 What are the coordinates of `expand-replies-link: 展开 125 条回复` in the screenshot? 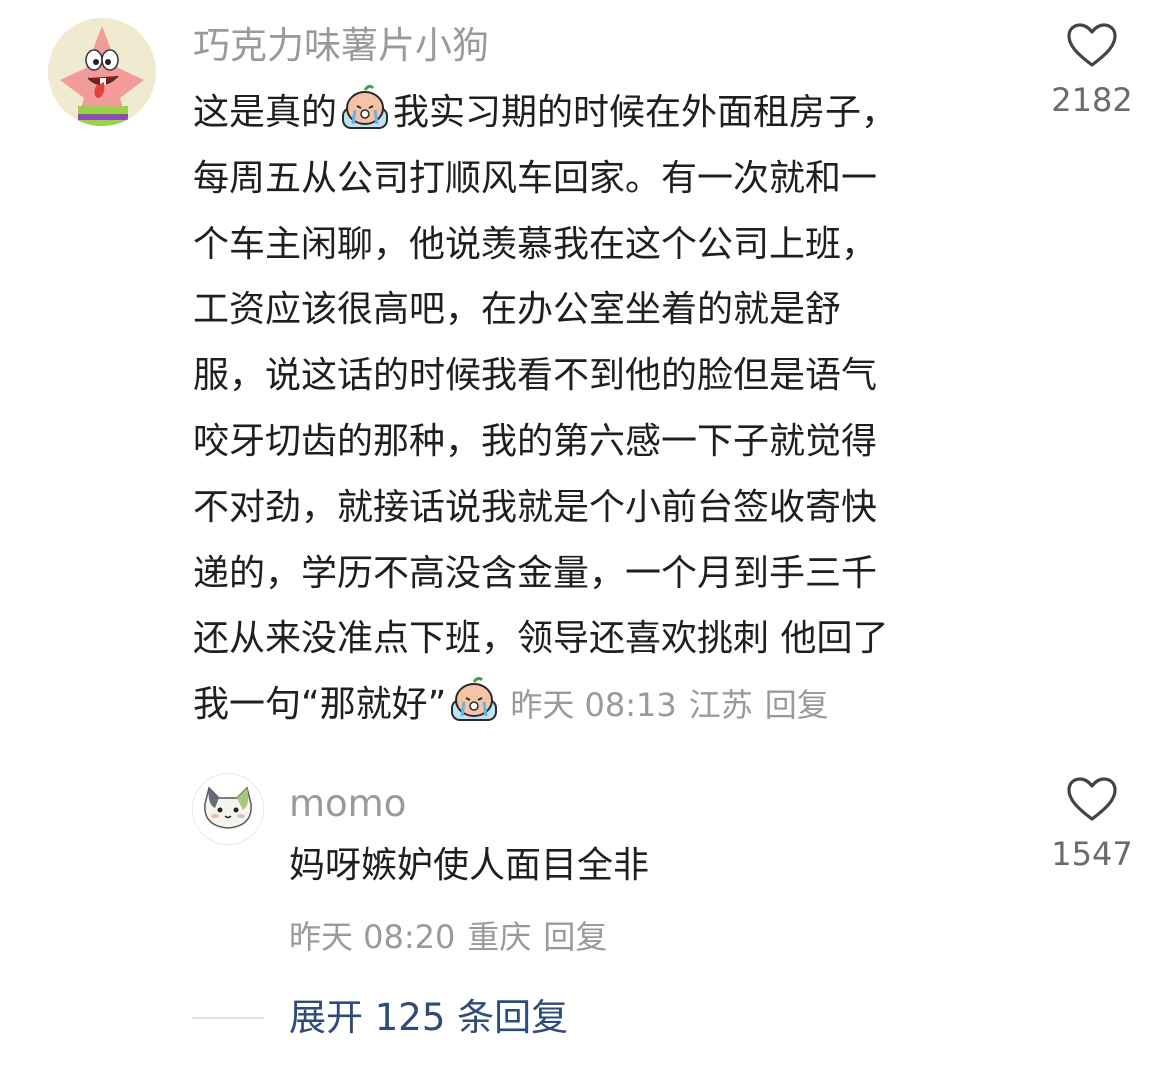 It's located at (428, 1018).